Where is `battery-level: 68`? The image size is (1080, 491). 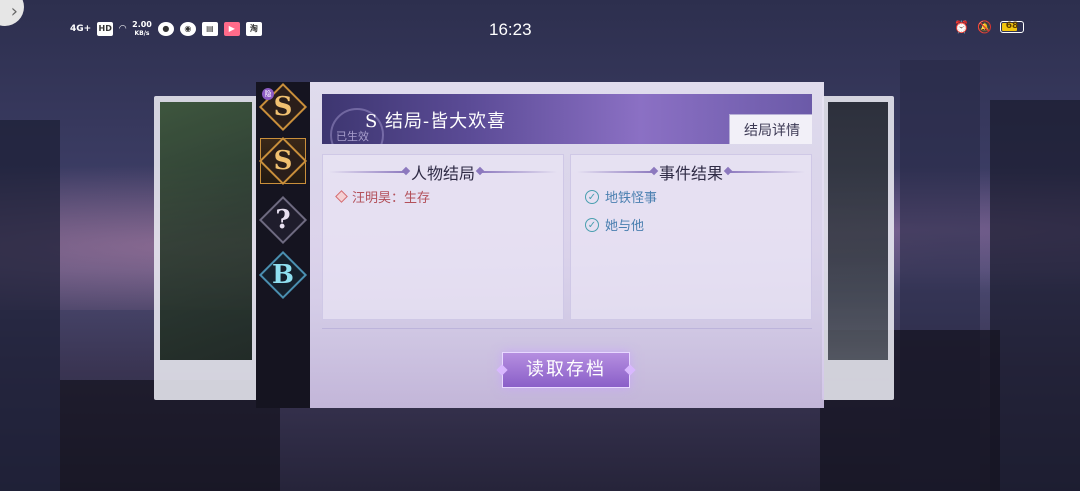
battery-level: 68 is located at coordinates (1012, 26).